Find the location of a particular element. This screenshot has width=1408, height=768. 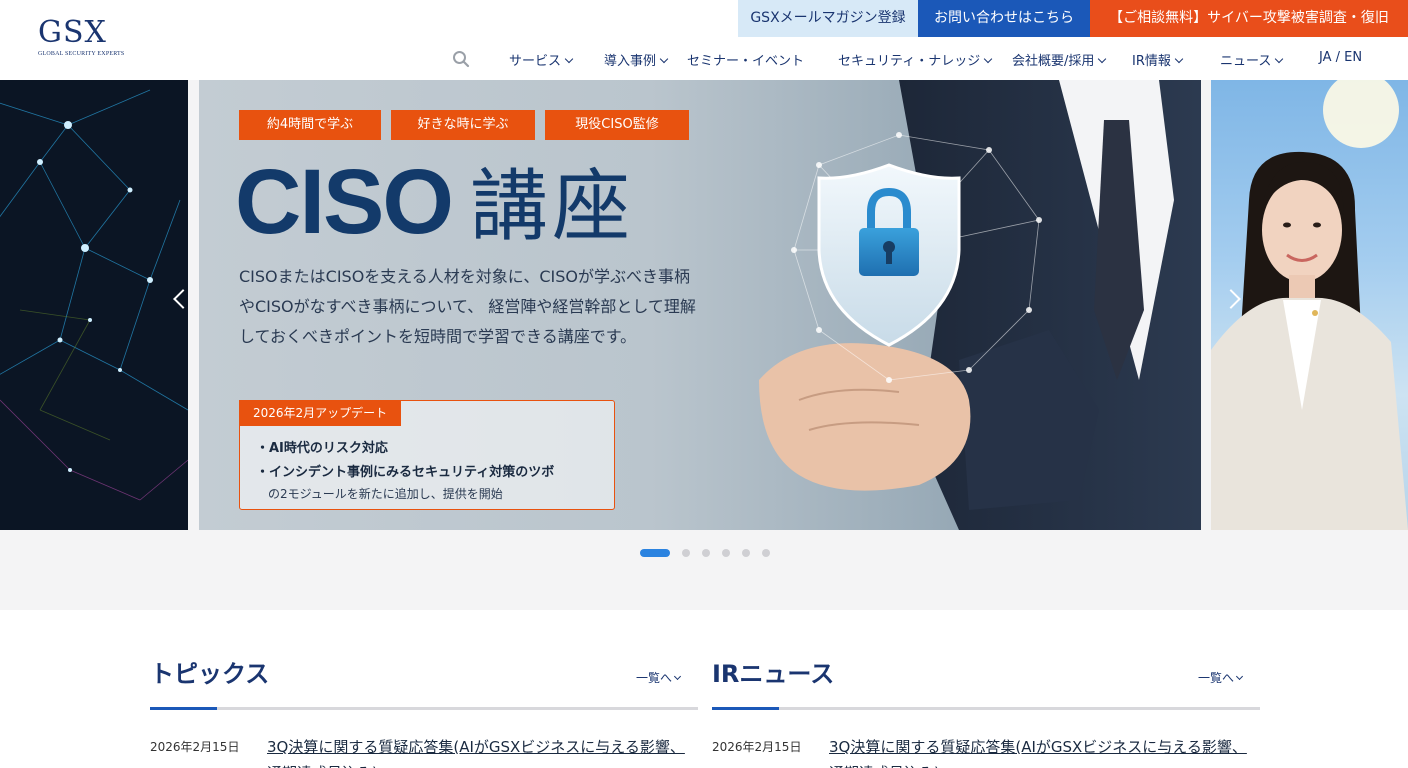

nav-seminar: セミナー・イベント is located at coordinates (745, 59).